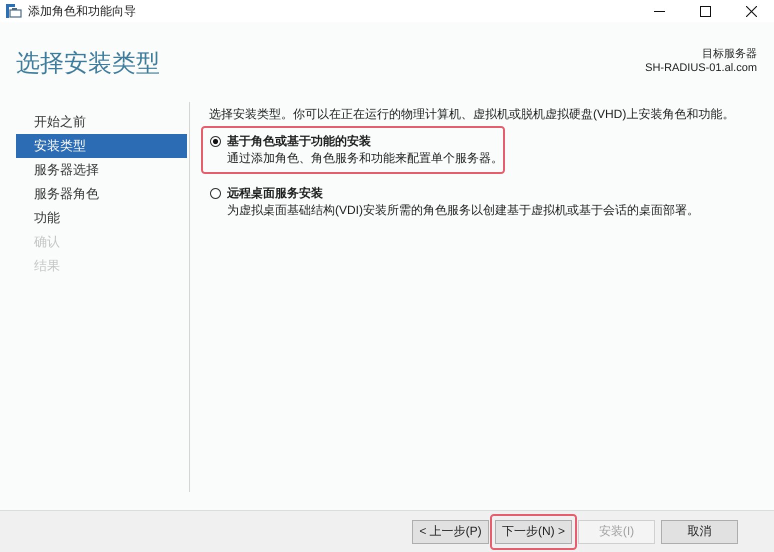  I want to click on minimize-icon, so click(659, 11).